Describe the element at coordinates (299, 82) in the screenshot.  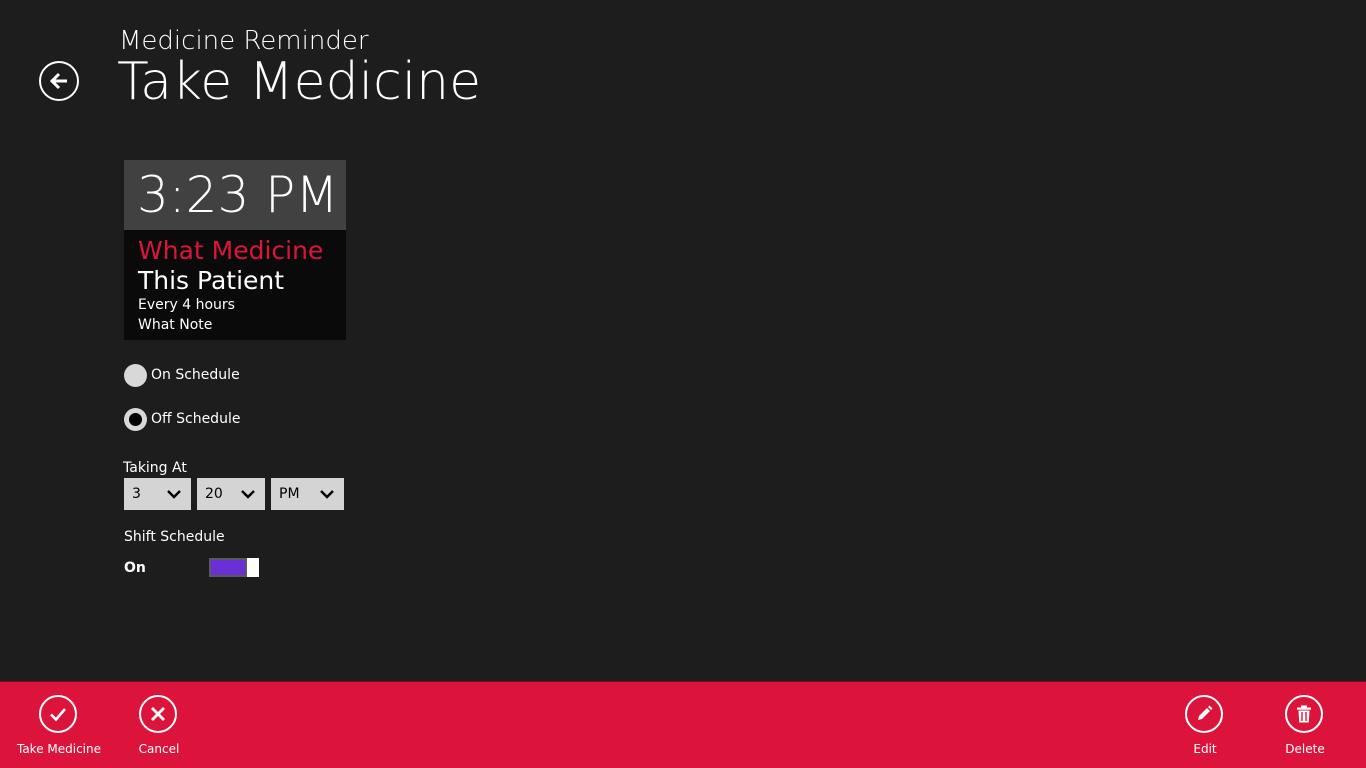
I see `page-title: Take Medicine` at that location.